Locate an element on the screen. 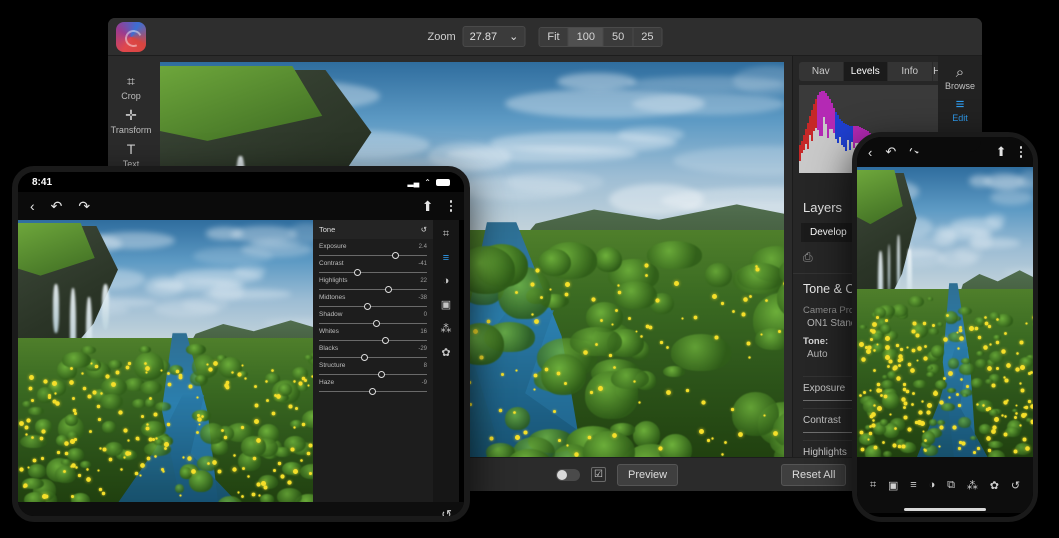 The height and width of the screenshot is (538, 1059). redo-icon: ↷ is located at coordinates (84, 206).